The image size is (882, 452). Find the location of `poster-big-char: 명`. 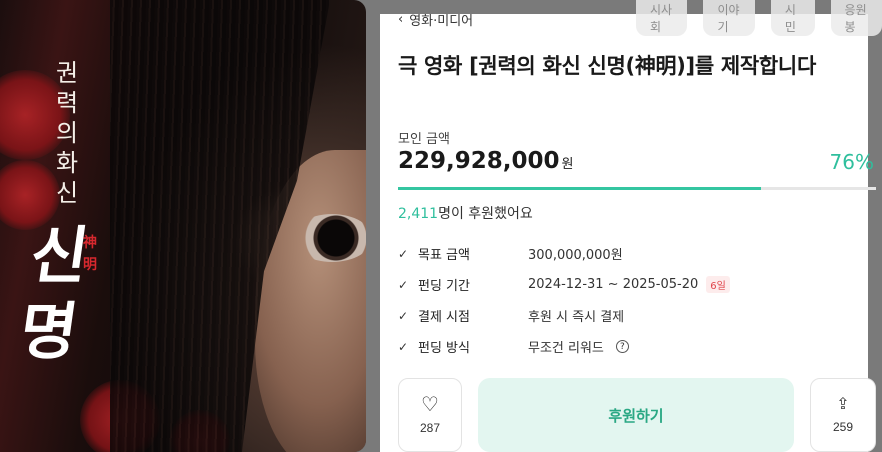

poster-big-char: 명 is located at coordinates (49, 331).